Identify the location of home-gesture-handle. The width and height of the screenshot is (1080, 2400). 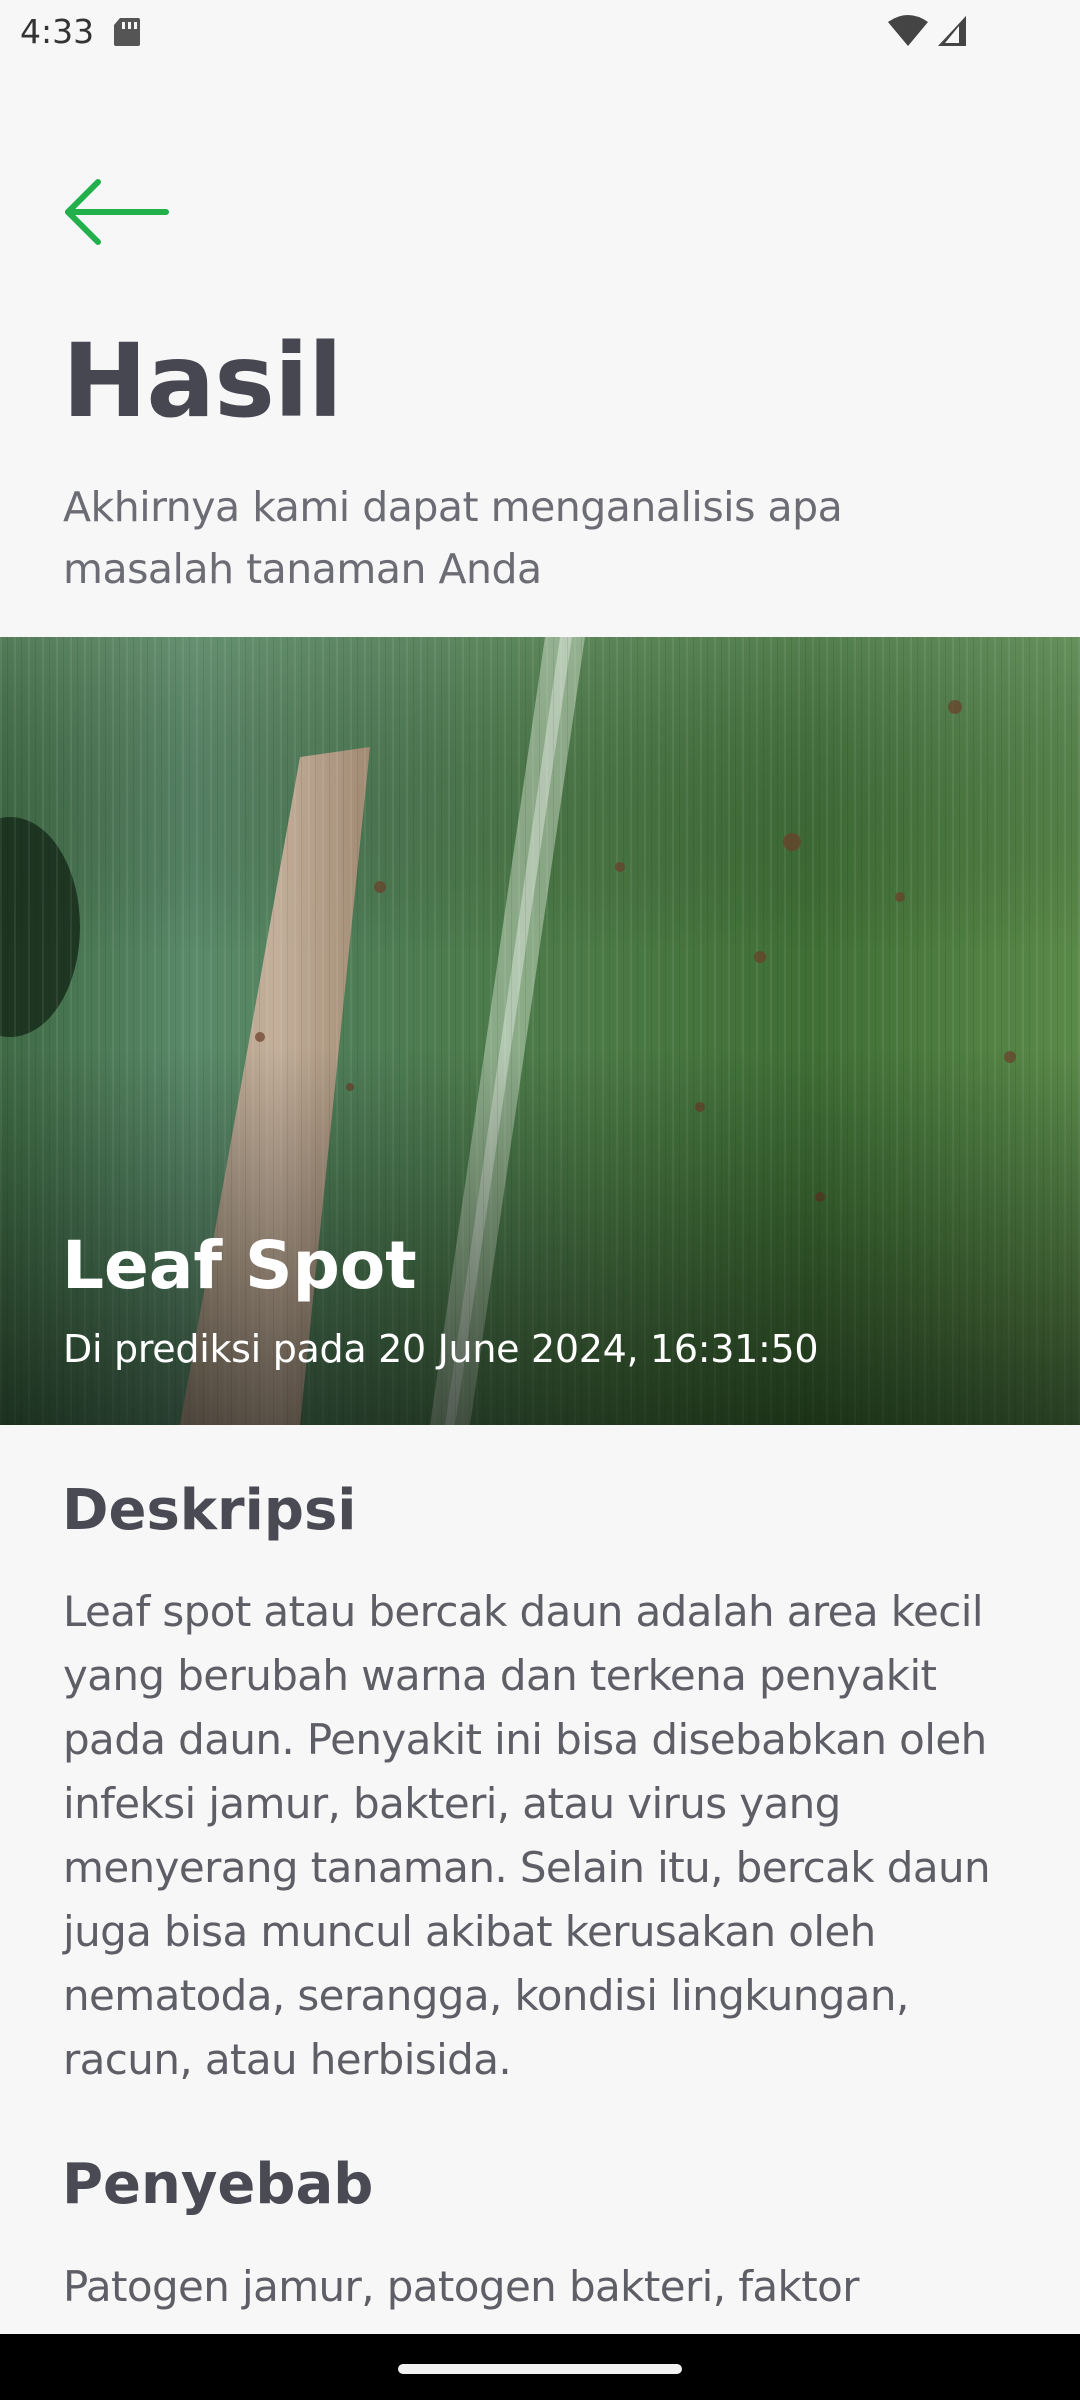
(540, 2369).